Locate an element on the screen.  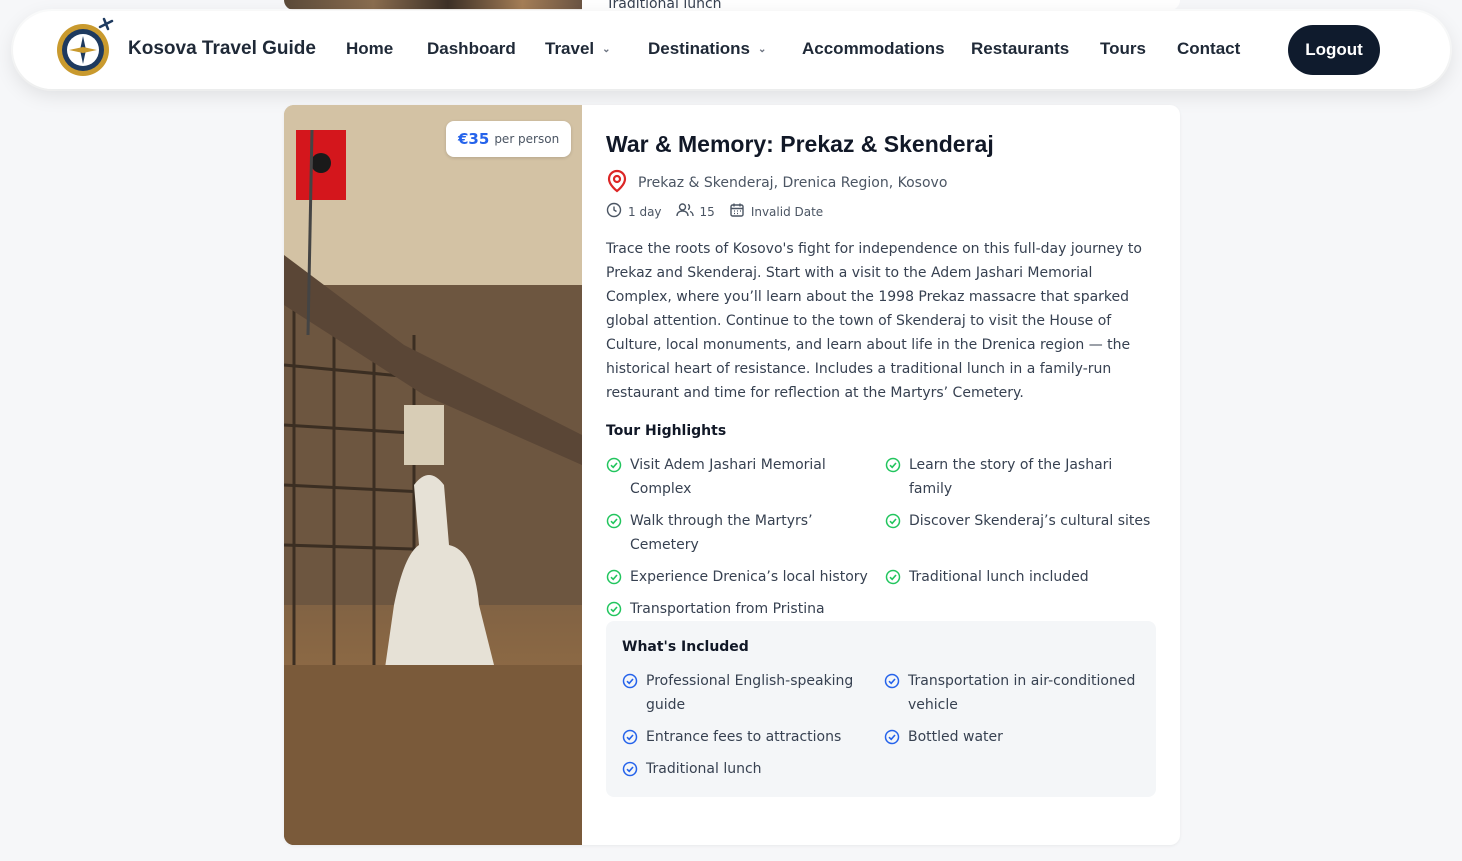
nav-dashboard: Dashboard is located at coordinates (471, 49).